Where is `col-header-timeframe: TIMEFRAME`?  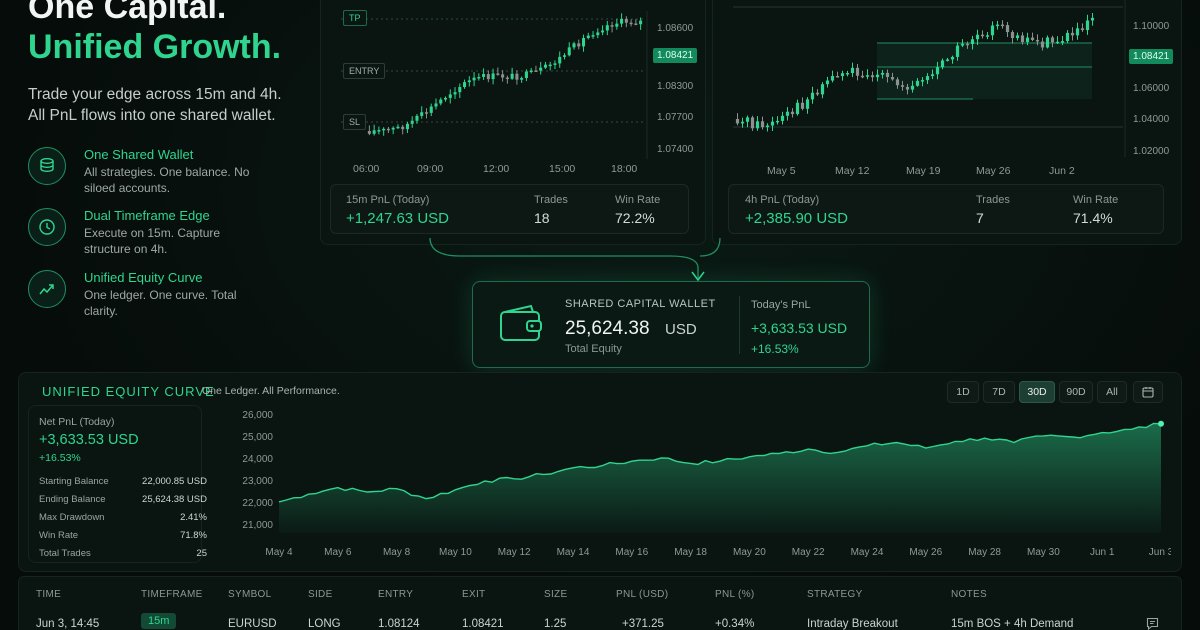
col-header-timeframe: TIMEFRAME is located at coordinates (172, 594).